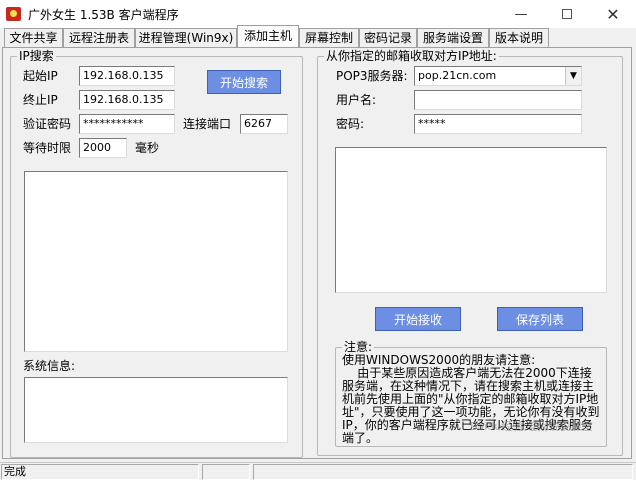  Describe the element at coordinates (47, 124) in the screenshot. I see `password-label: 验证密码` at that location.